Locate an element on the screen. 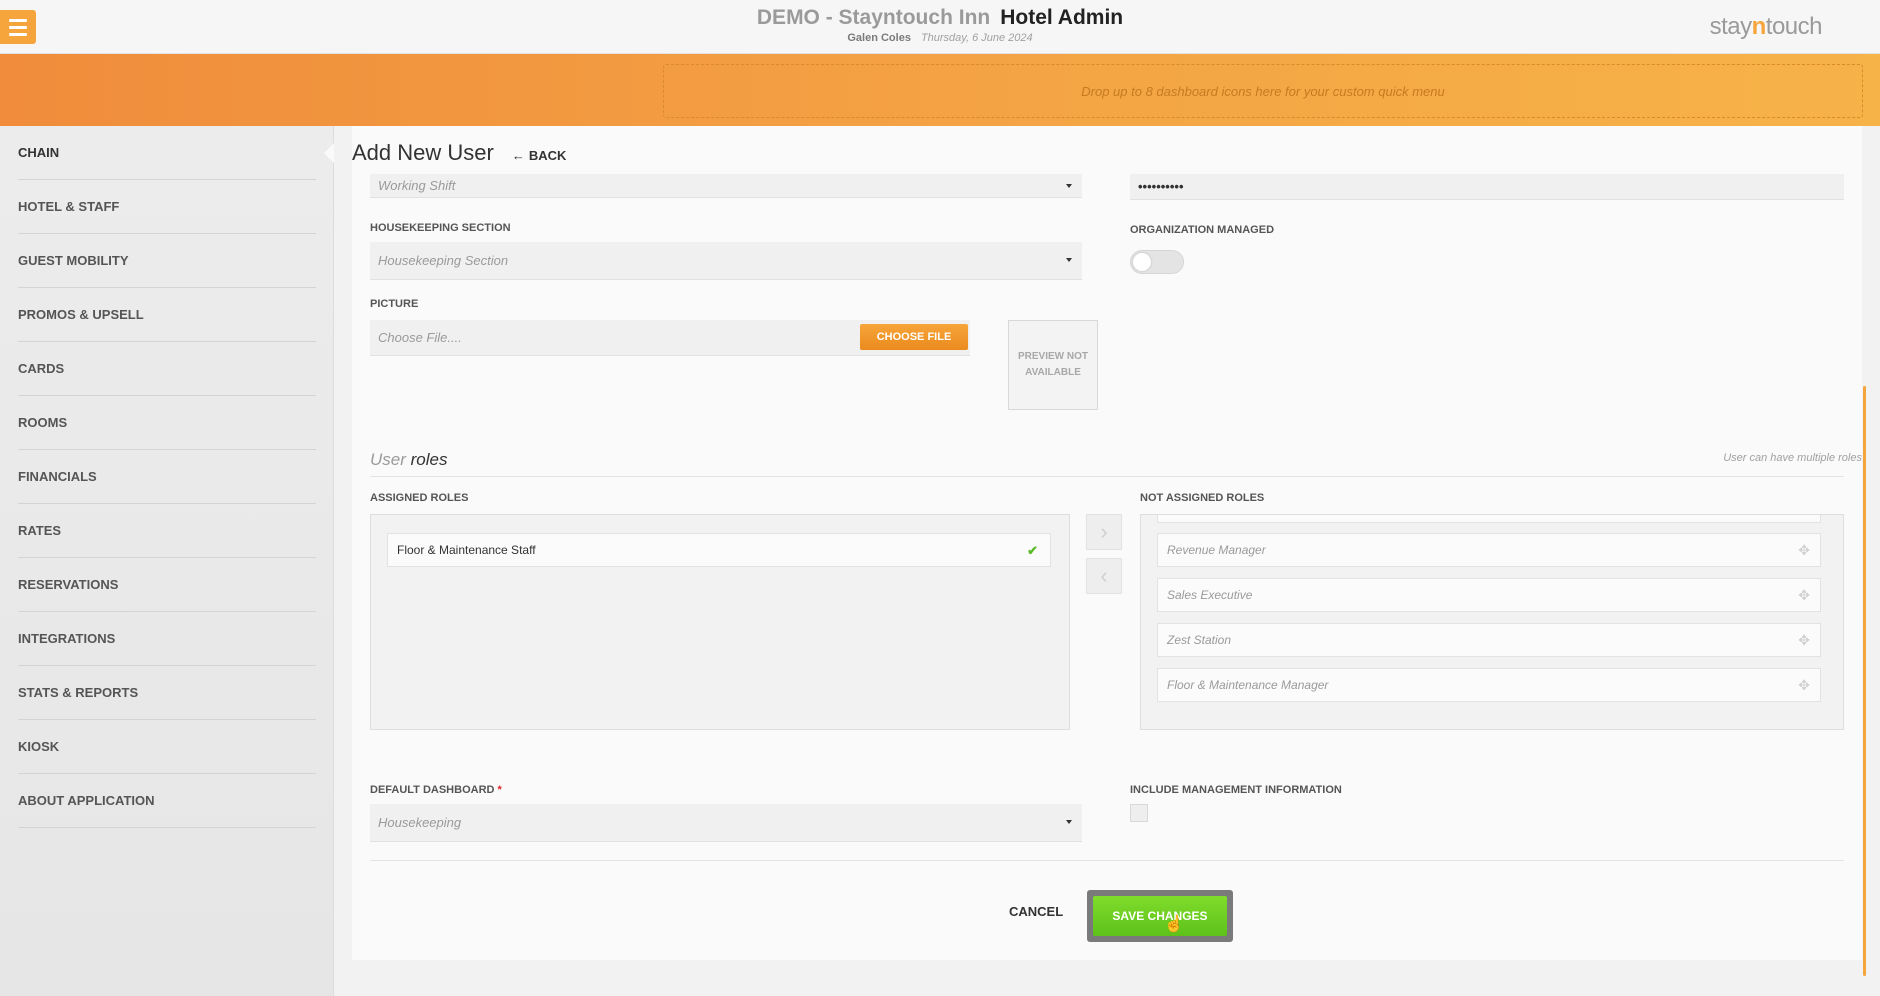 The image size is (1880, 996). chevron-right-icon: › is located at coordinates (1104, 531).